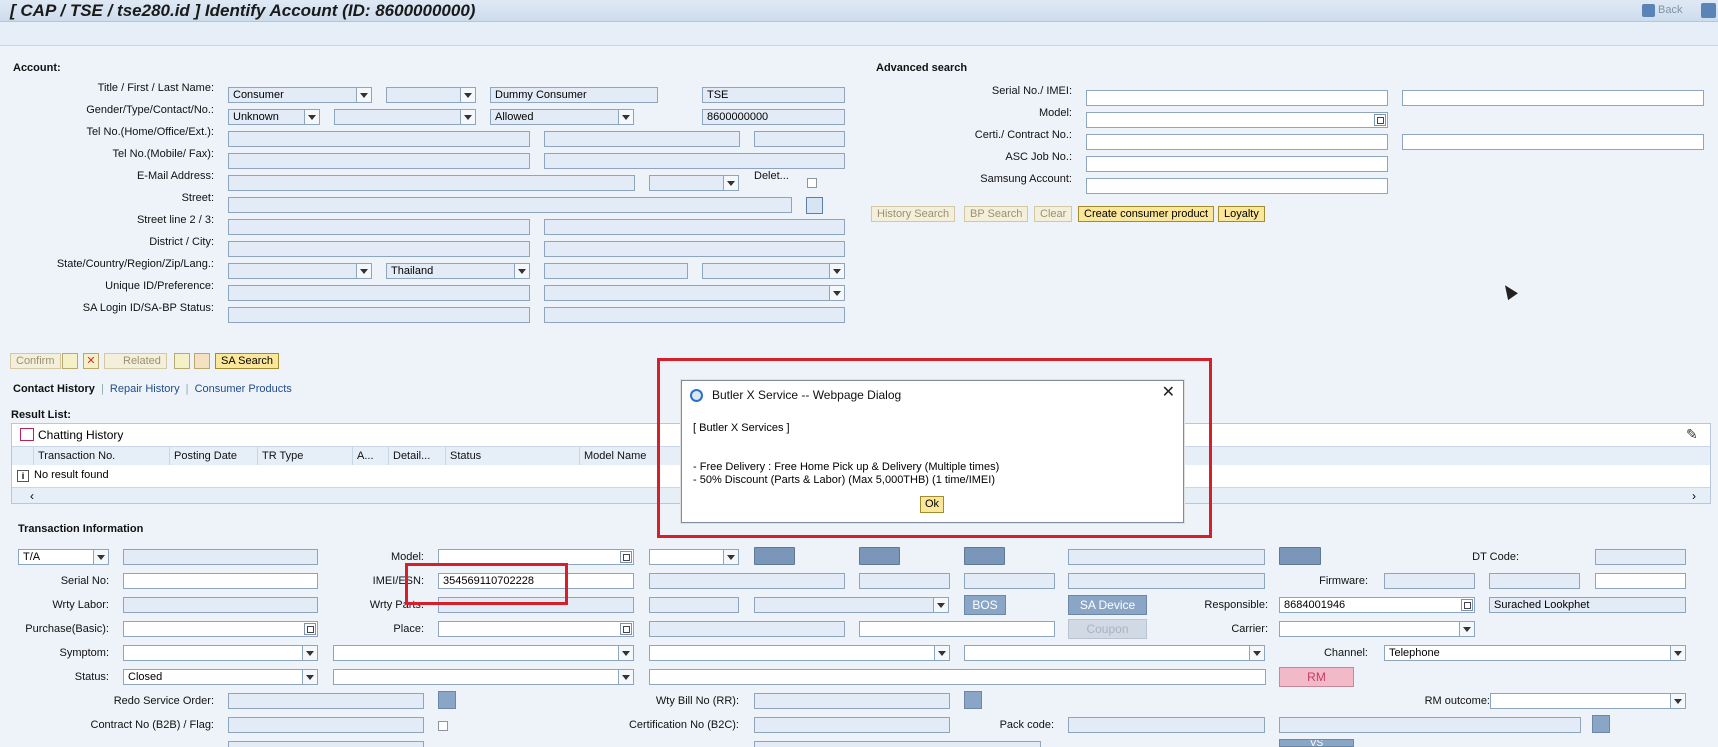  I want to click on email-type-select, so click(694, 183).